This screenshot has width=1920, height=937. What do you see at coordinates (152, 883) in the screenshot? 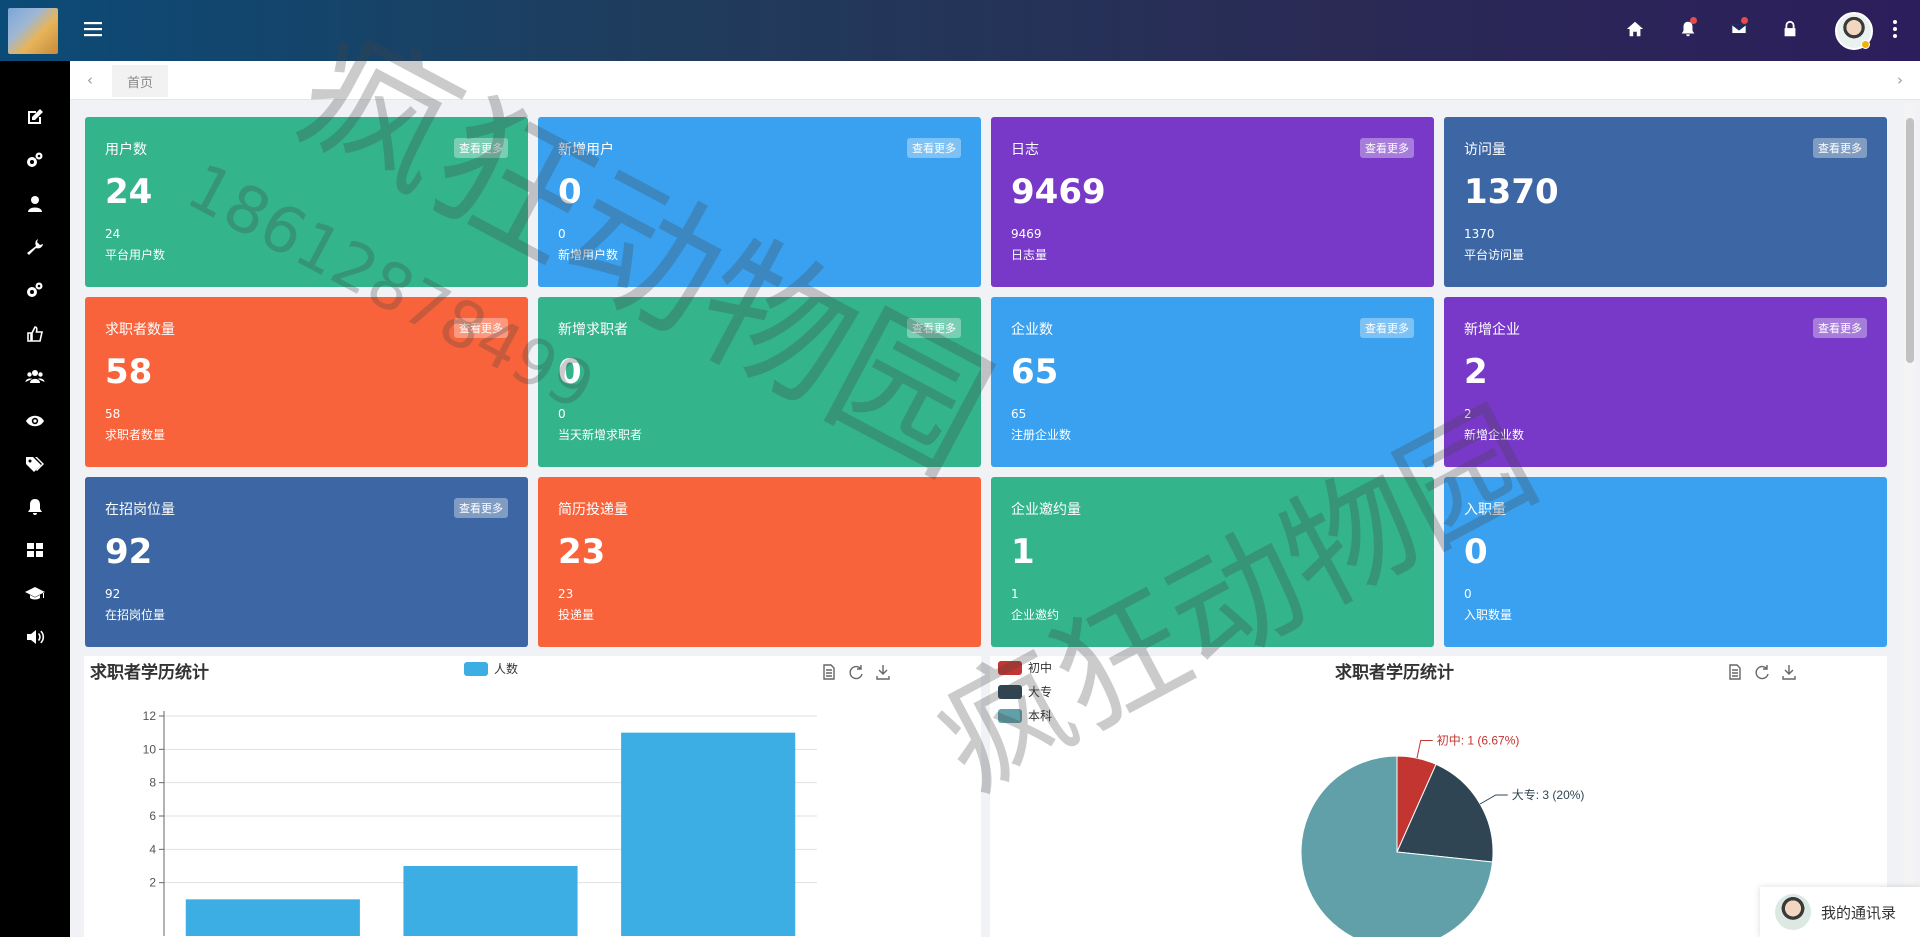
I see `y-tick-label: 2` at bounding box center [152, 883].